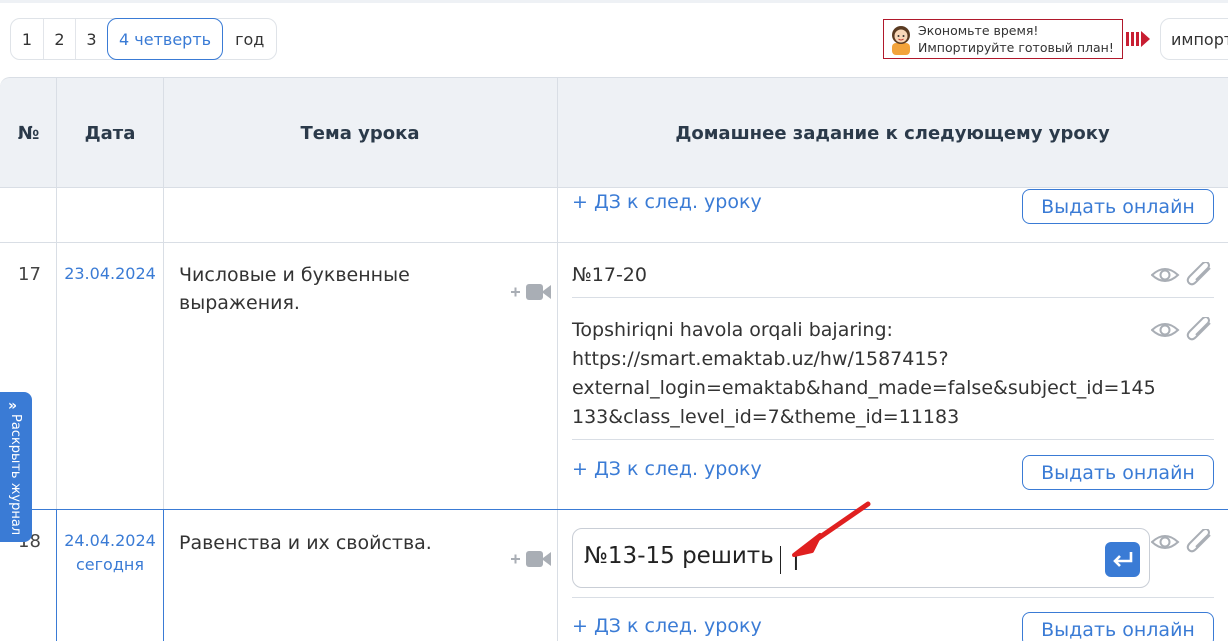  Describe the element at coordinates (165, 39) in the screenshot. I see `tab-quarter-4: 4 четверть` at that location.